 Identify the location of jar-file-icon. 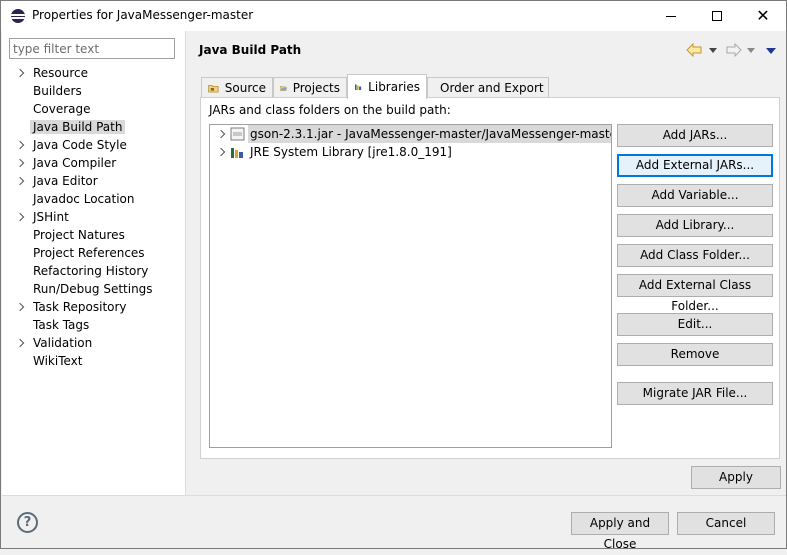
(237, 134).